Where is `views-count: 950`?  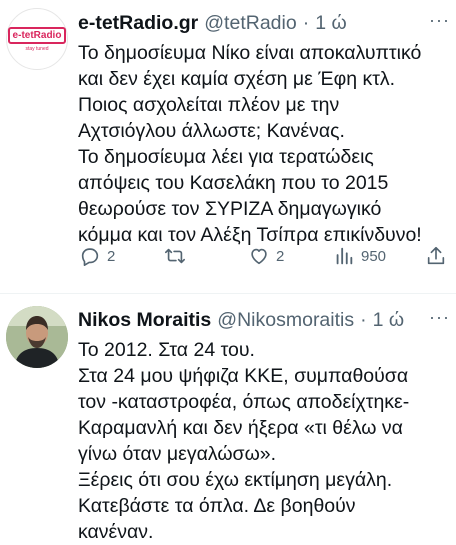 views-count: 950 is located at coordinates (374, 256).